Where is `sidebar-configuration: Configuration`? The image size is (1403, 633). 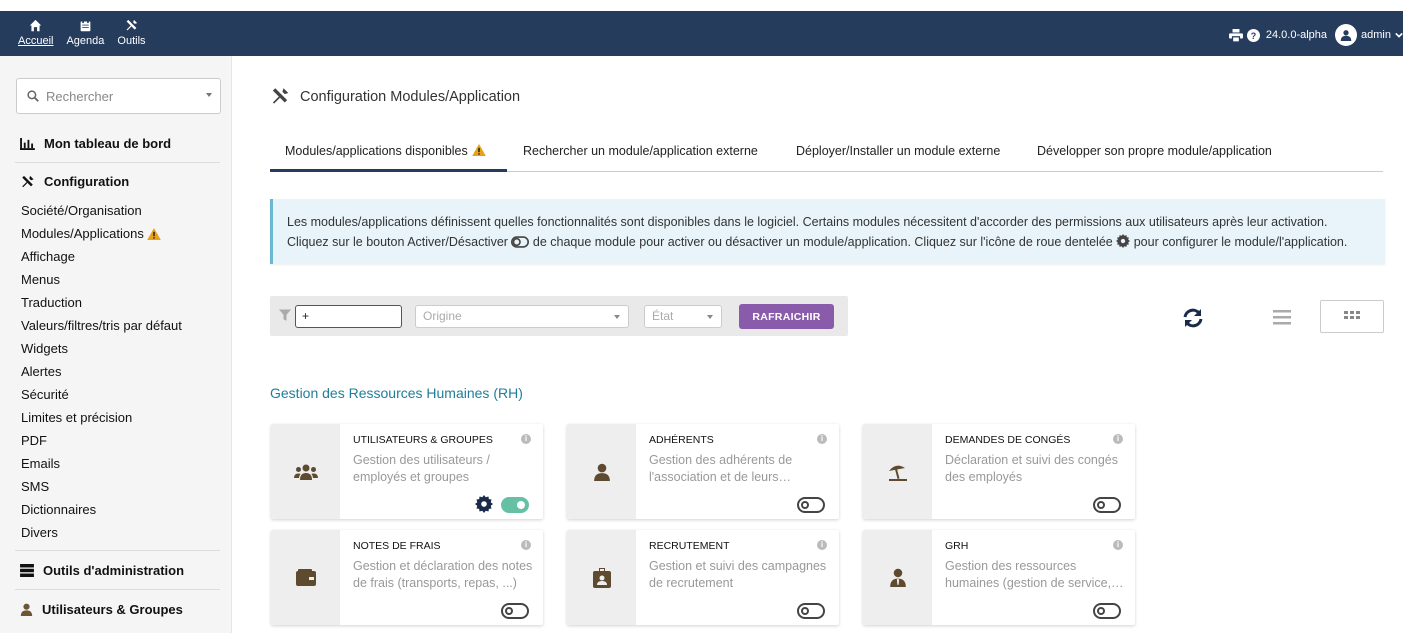 sidebar-configuration: Configuration is located at coordinates (74, 181).